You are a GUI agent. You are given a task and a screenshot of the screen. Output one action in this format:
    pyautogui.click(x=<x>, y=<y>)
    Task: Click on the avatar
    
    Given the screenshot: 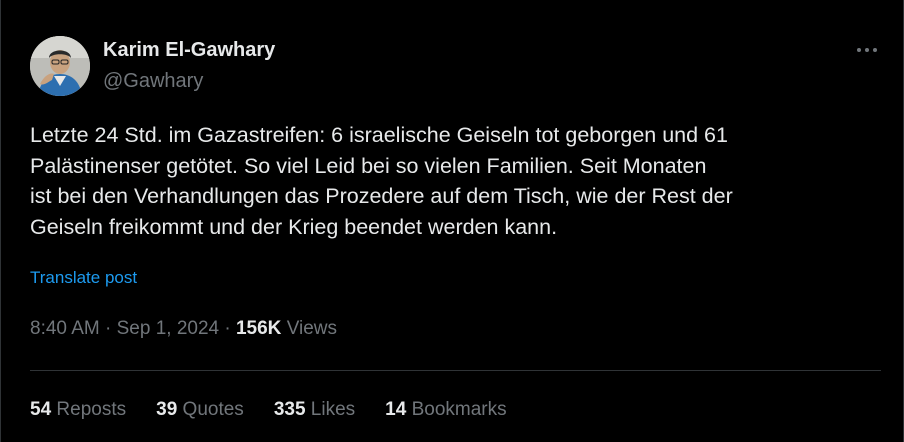 What is the action you would take?
    pyautogui.click(x=60, y=66)
    